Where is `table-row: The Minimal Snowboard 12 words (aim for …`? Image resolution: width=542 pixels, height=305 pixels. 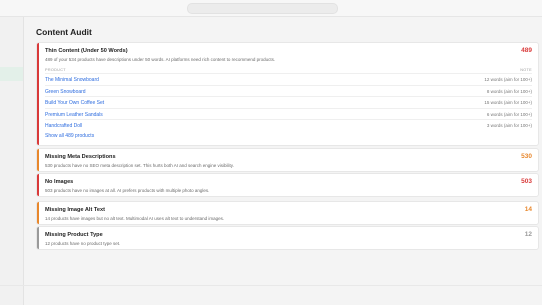
table-row: The Minimal Snowboard 12 words (aim for … is located at coordinates (288, 79).